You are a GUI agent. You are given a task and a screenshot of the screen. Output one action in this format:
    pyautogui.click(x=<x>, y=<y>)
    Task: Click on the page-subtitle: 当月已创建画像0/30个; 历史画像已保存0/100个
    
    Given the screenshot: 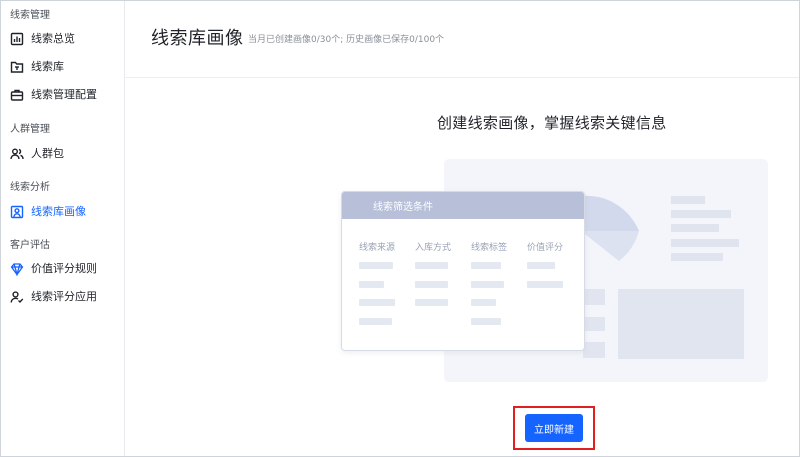 What is the action you would take?
    pyautogui.click(x=346, y=40)
    